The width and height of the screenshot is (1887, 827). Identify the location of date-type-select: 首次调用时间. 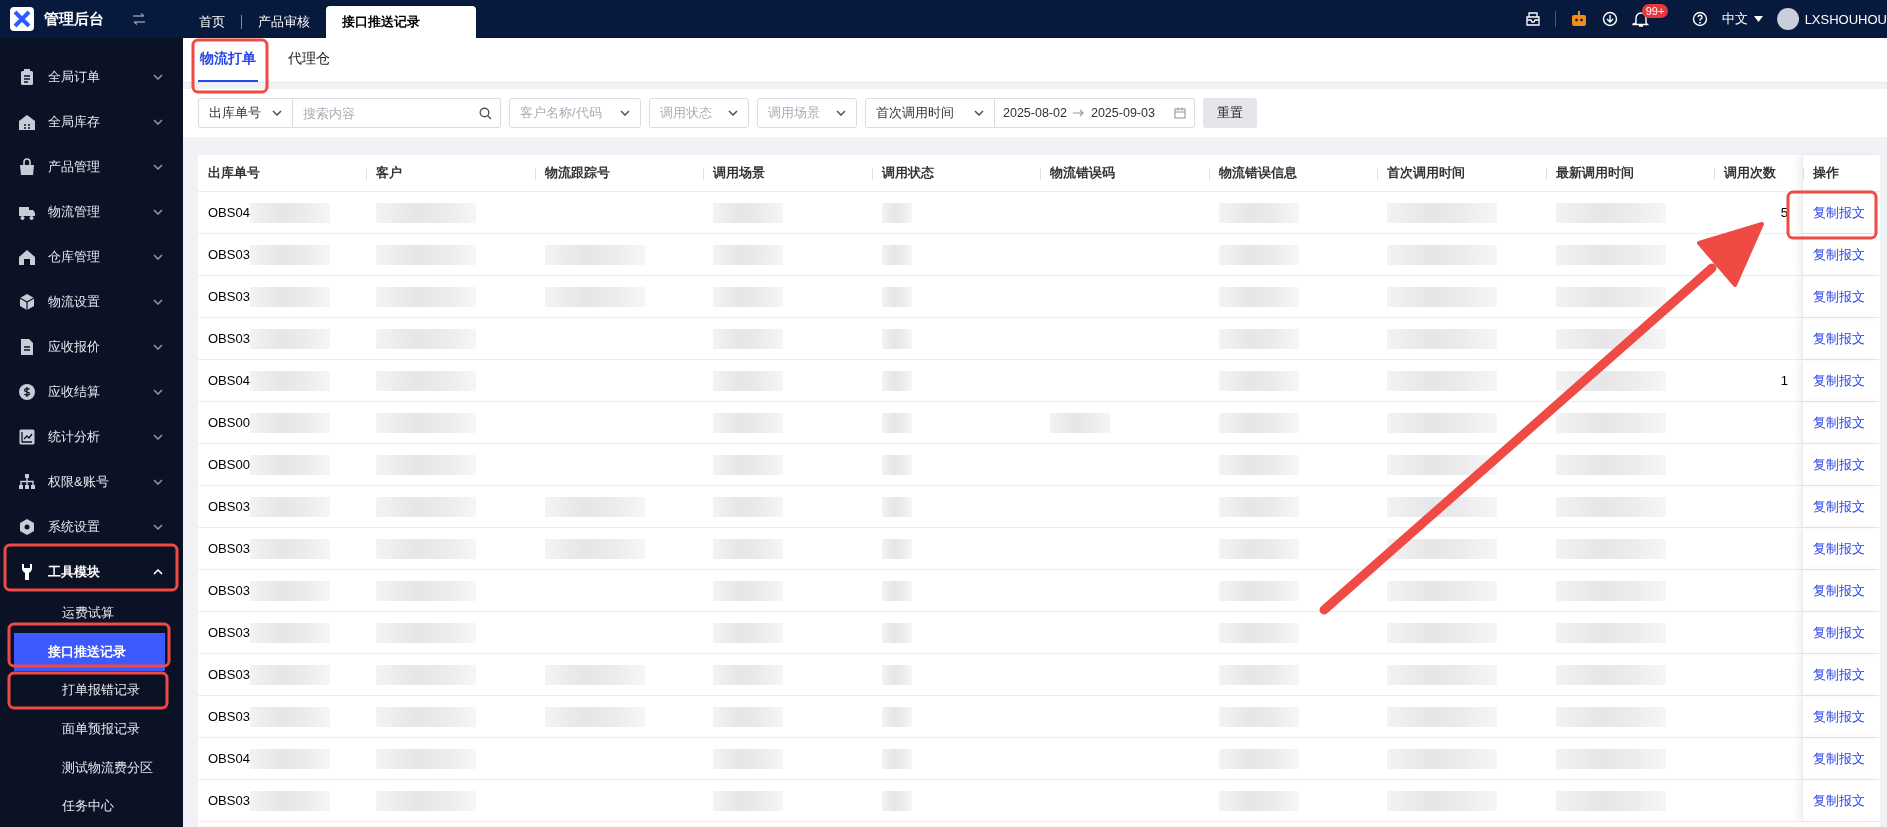
(930, 113).